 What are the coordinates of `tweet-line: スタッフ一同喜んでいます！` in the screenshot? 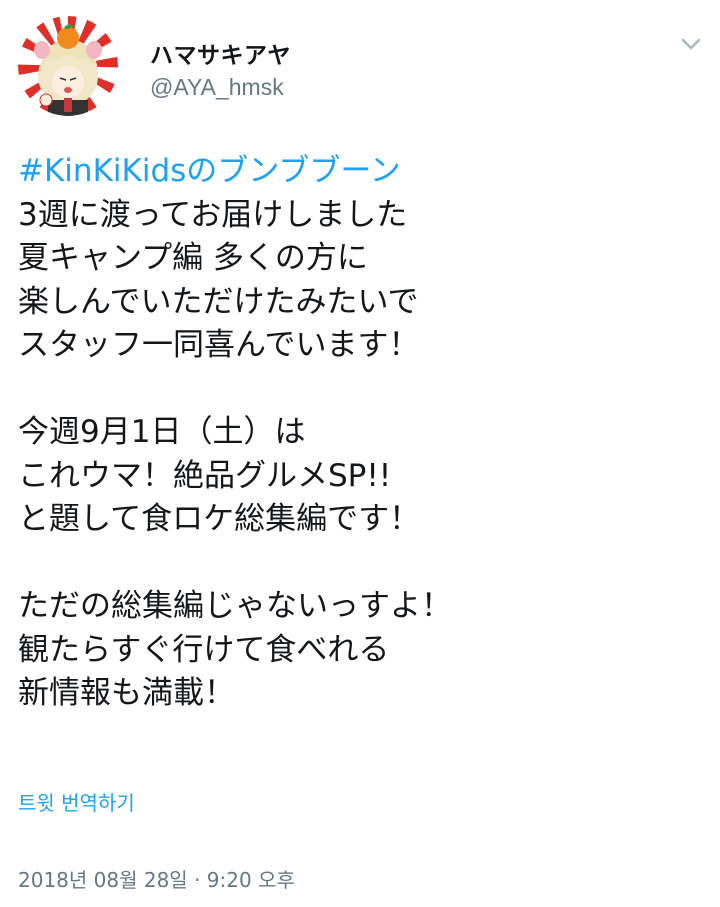 It's located at (219, 345).